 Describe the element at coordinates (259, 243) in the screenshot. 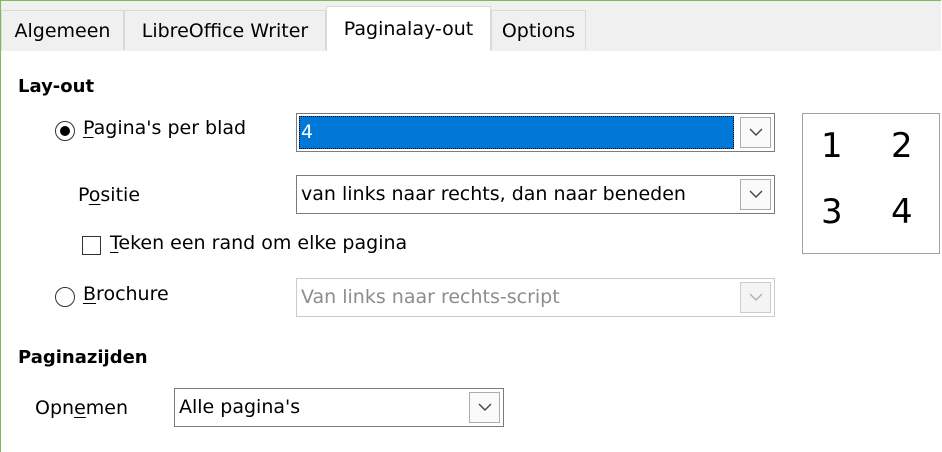

I see `draw-border-label: Teken een rand om elke pagina` at that location.